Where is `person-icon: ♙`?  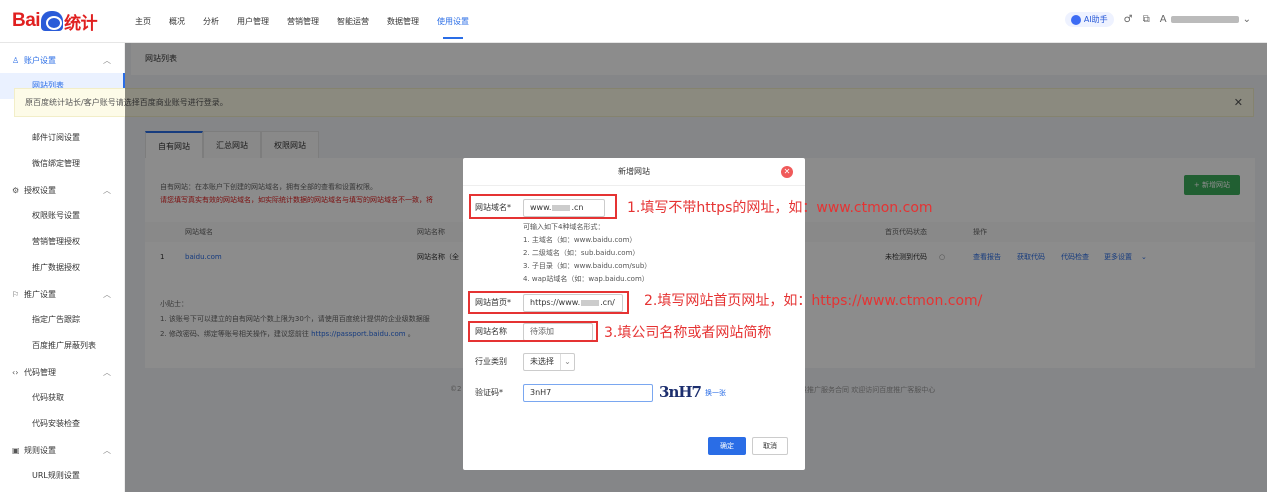 person-icon: ♙ is located at coordinates (16, 60).